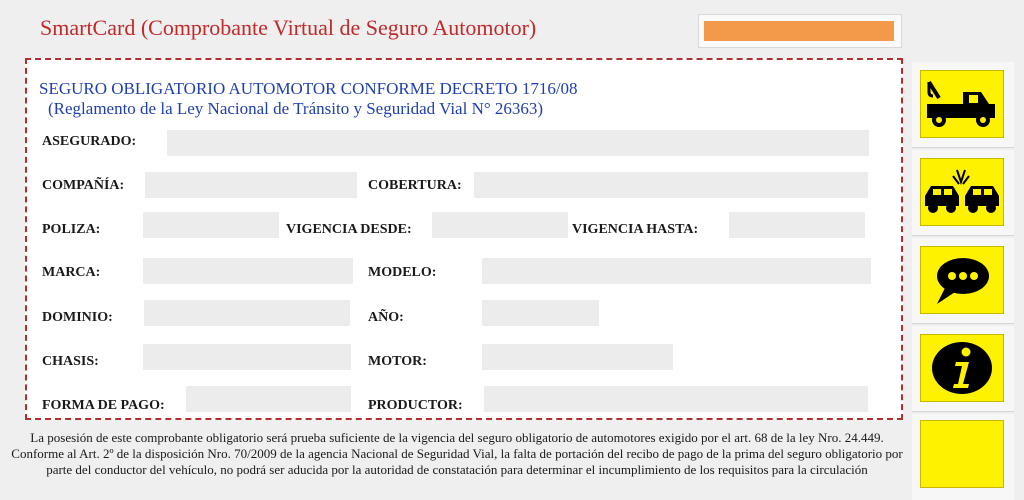  Describe the element at coordinates (77, 317) in the screenshot. I see `dominio-label: DOMINIO:` at that location.